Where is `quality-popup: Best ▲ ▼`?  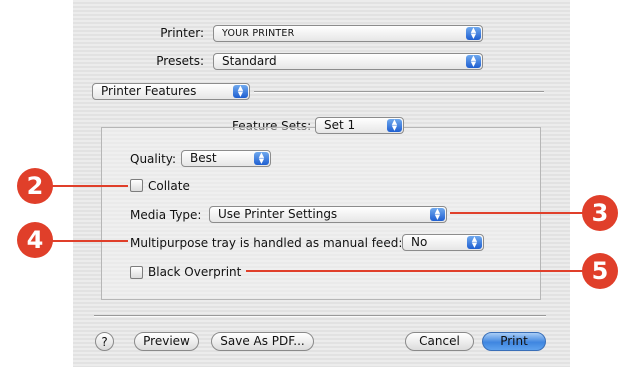 quality-popup: Best ▲ ▼ is located at coordinates (226, 158).